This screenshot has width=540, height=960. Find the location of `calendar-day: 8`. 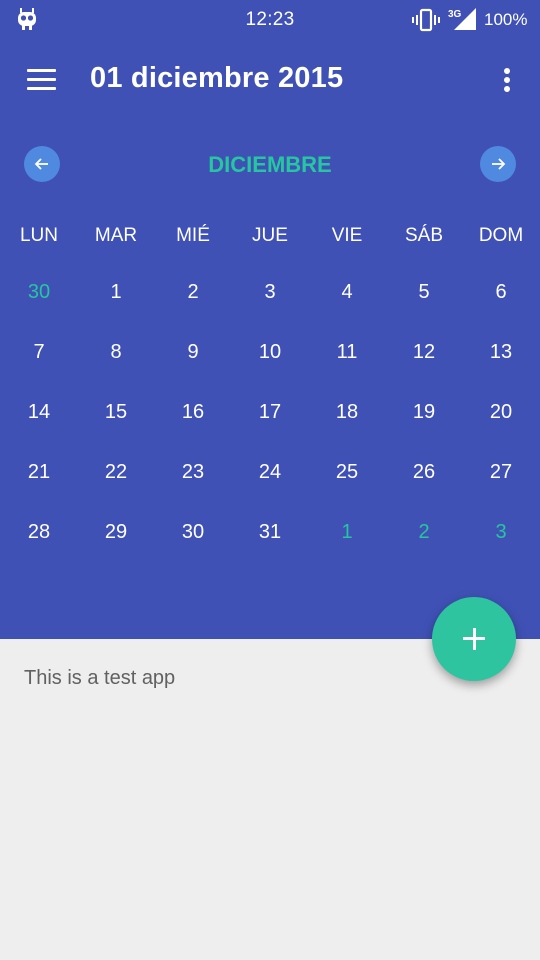

calendar-day: 8 is located at coordinates (116, 352).